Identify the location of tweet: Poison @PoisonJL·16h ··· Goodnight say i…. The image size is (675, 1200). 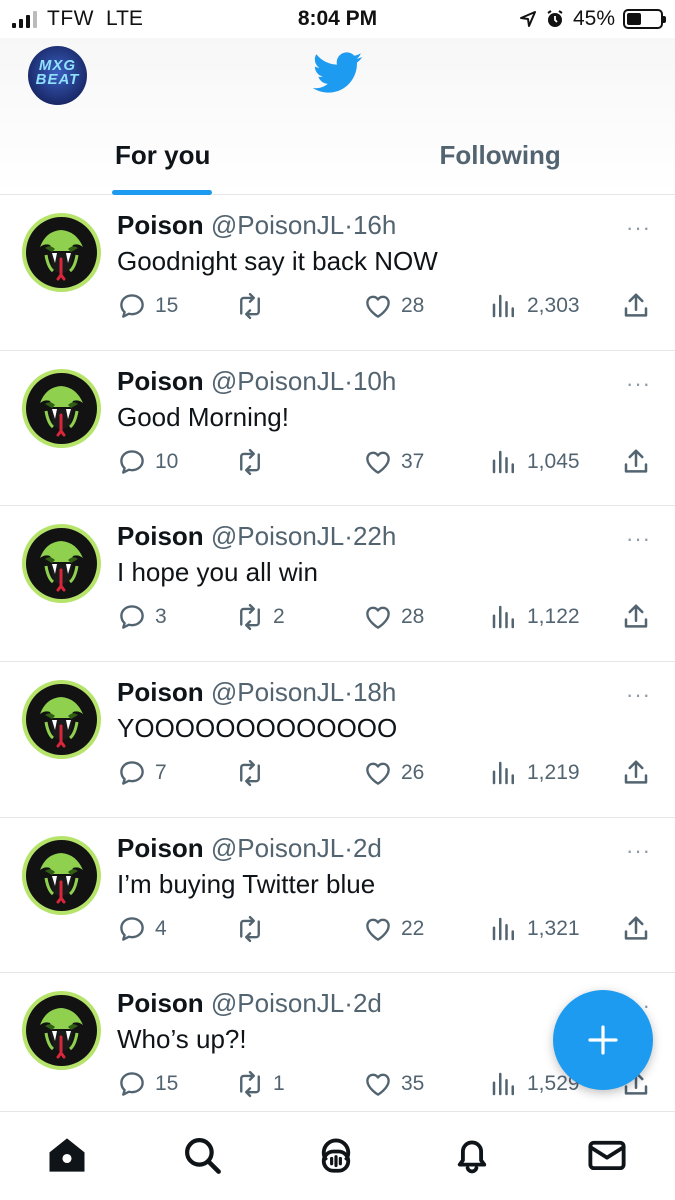
(337, 273).